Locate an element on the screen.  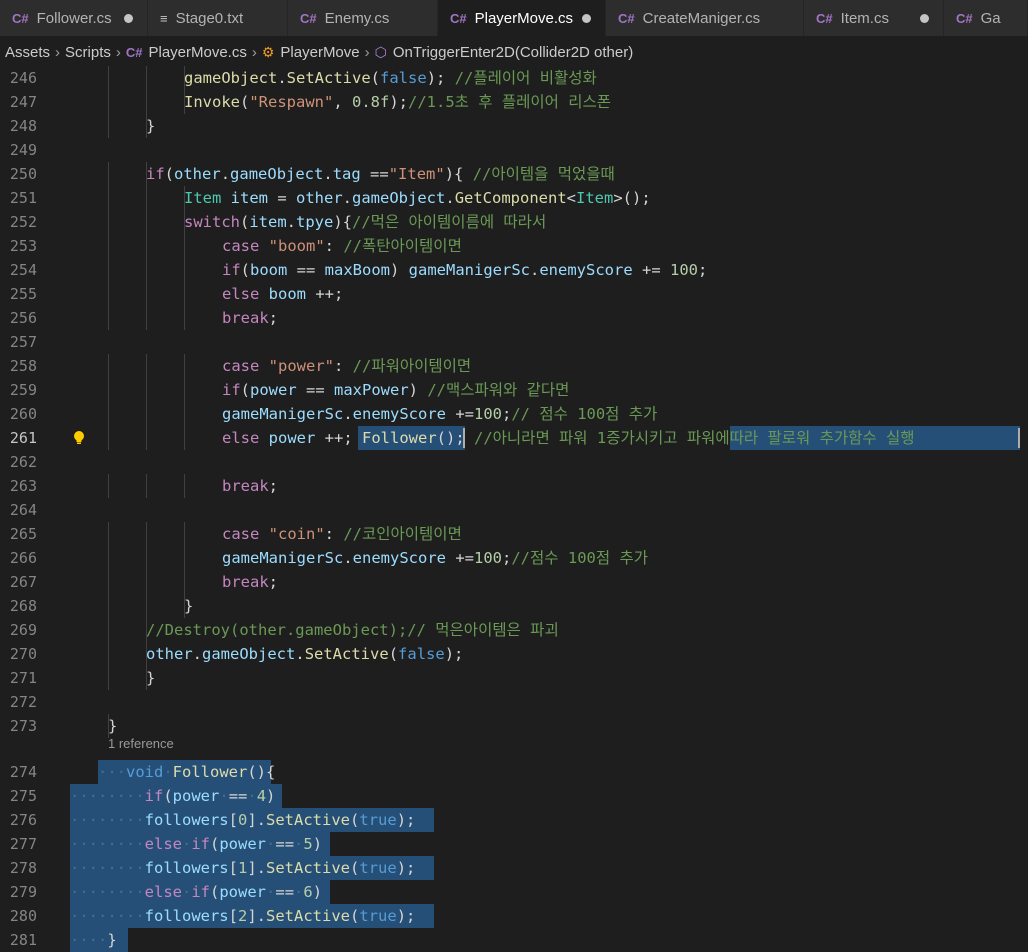
code-token: · is located at coordinates (299, 892).